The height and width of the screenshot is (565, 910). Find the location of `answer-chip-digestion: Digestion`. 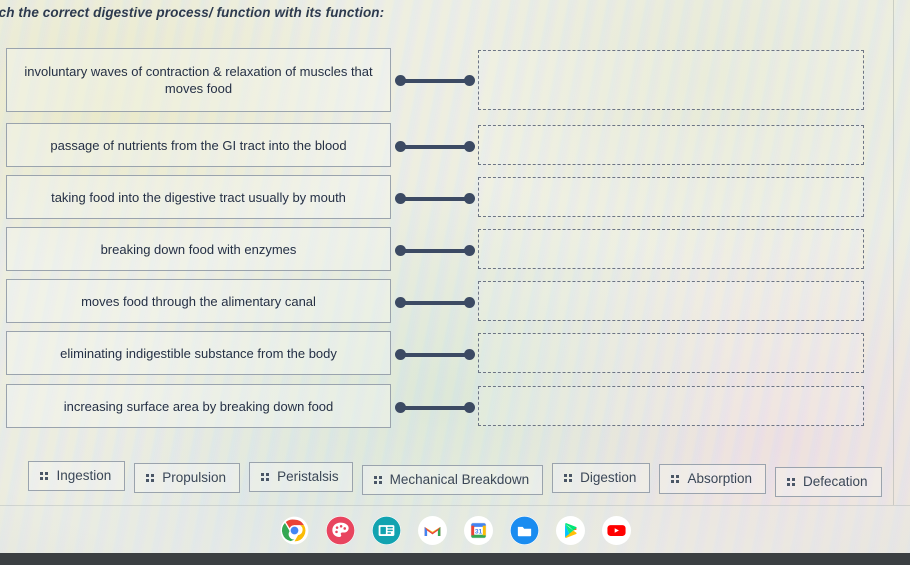

answer-chip-digestion: Digestion is located at coordinates (601, 478).